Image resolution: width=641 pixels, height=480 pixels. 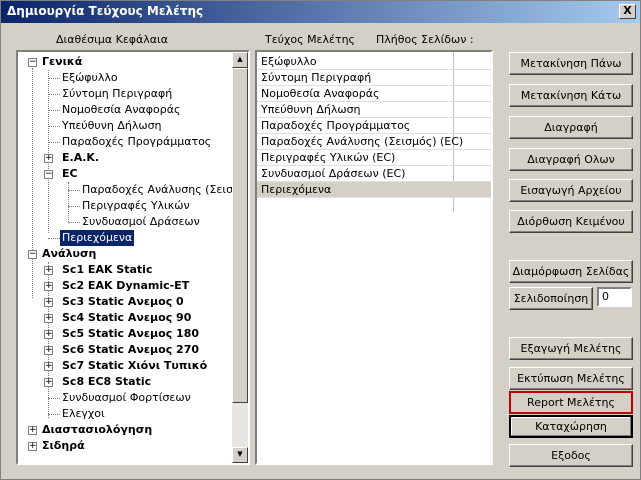 I want to click on tree-node-assumptions: Παραδοχές Προγράμματος, so click(x=136, y=142).